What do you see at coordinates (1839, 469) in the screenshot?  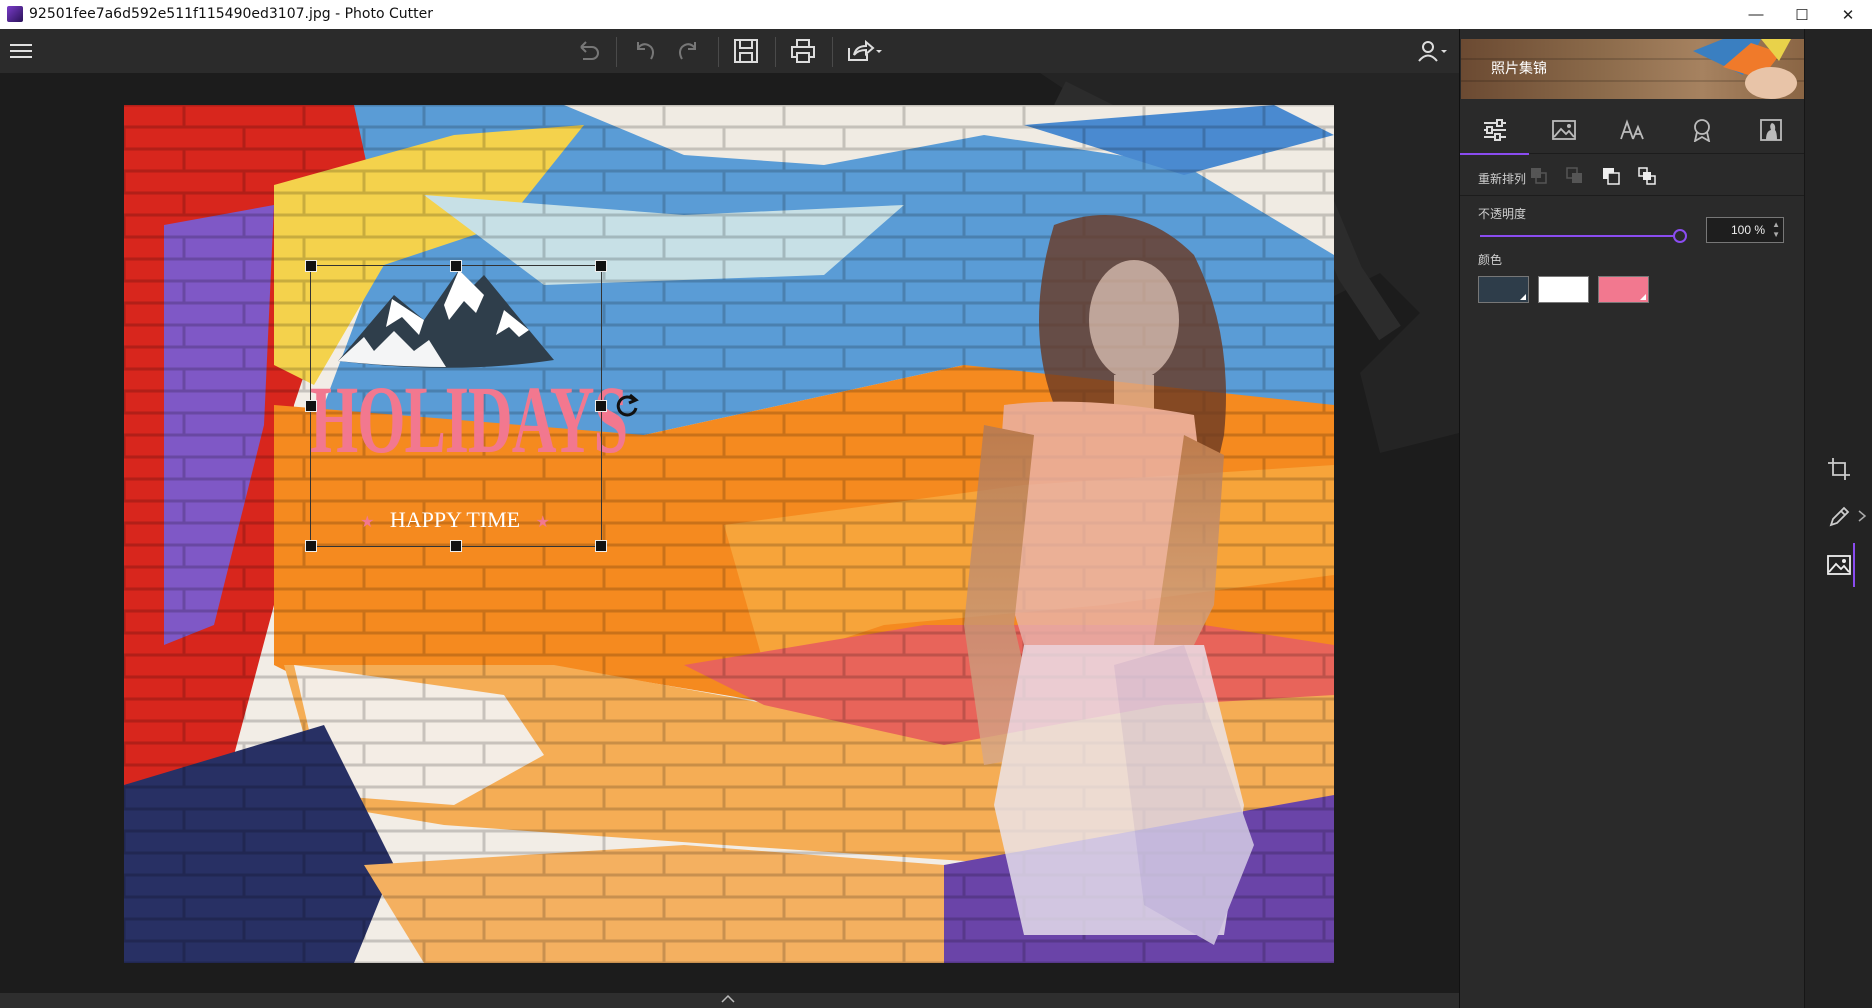 I see `crop-icon` at bounding box center [1839, 469].